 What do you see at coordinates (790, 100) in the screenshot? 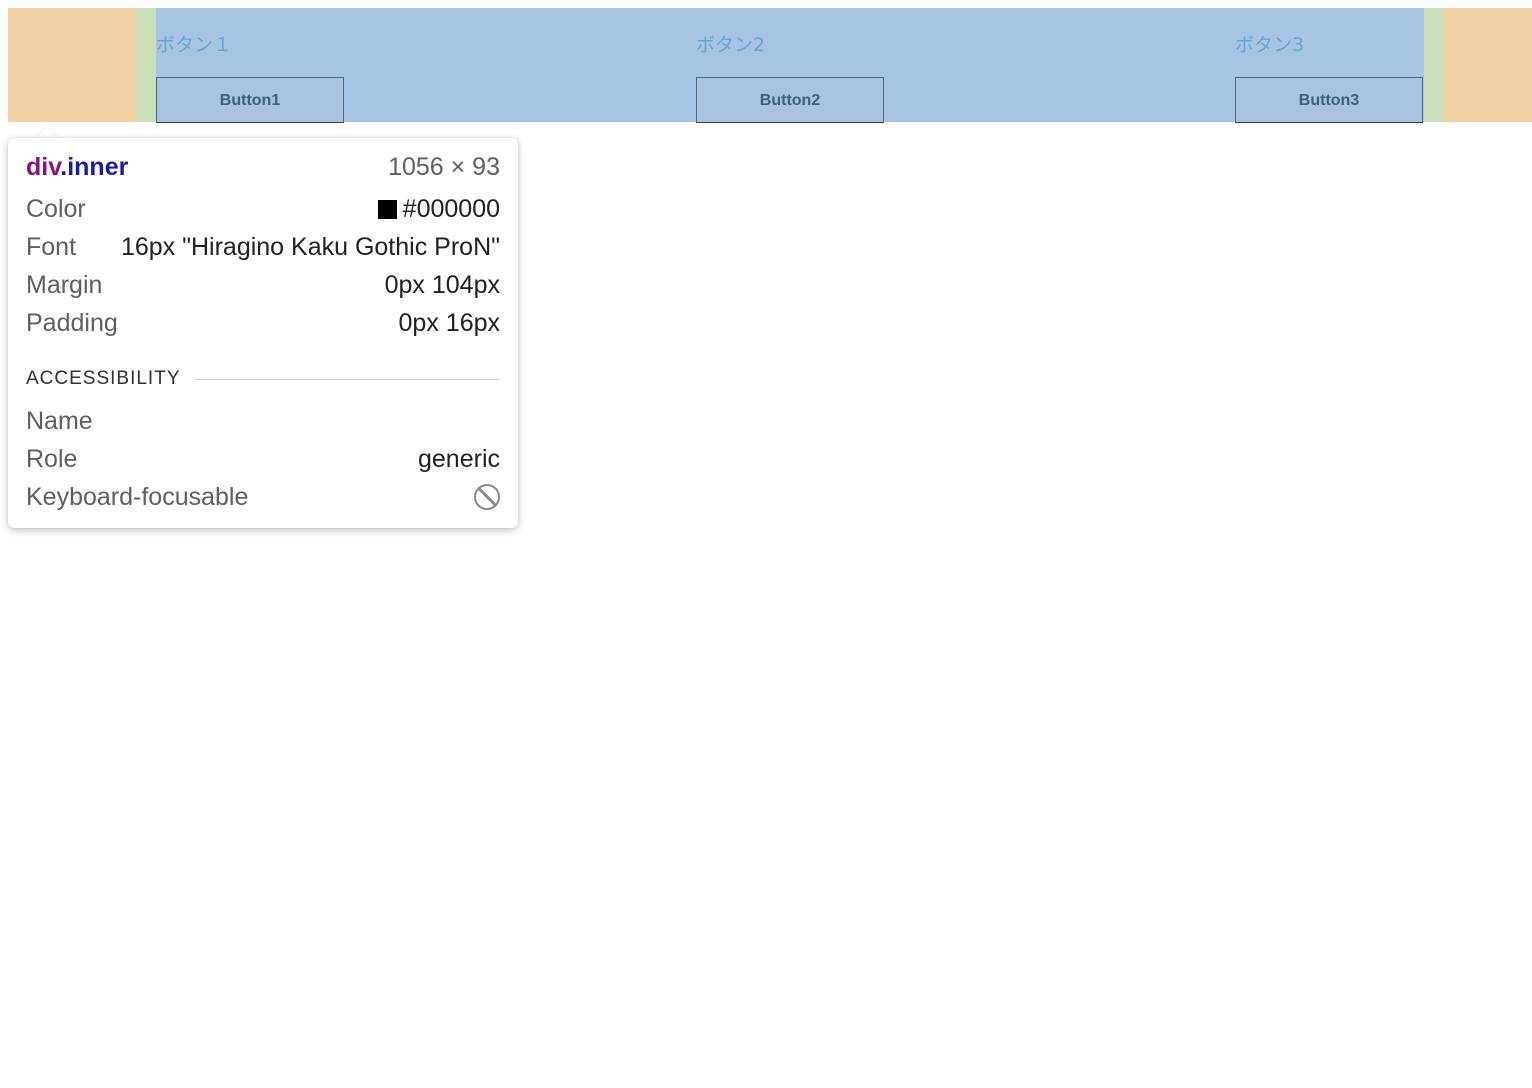
I see `button-2: Button2` at bounding box center [790, 100].